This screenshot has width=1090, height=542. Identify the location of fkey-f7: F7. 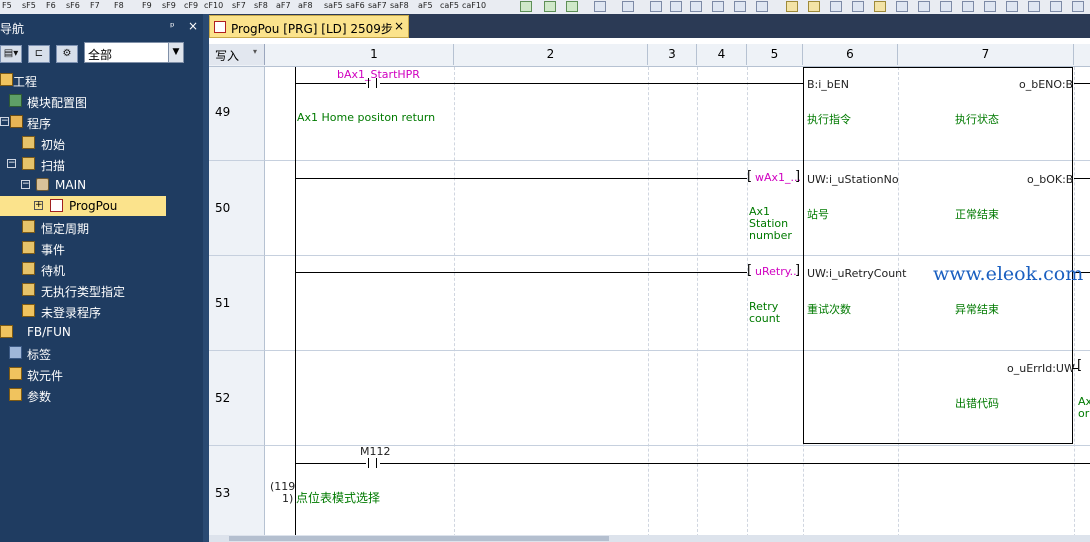
(95, 5).